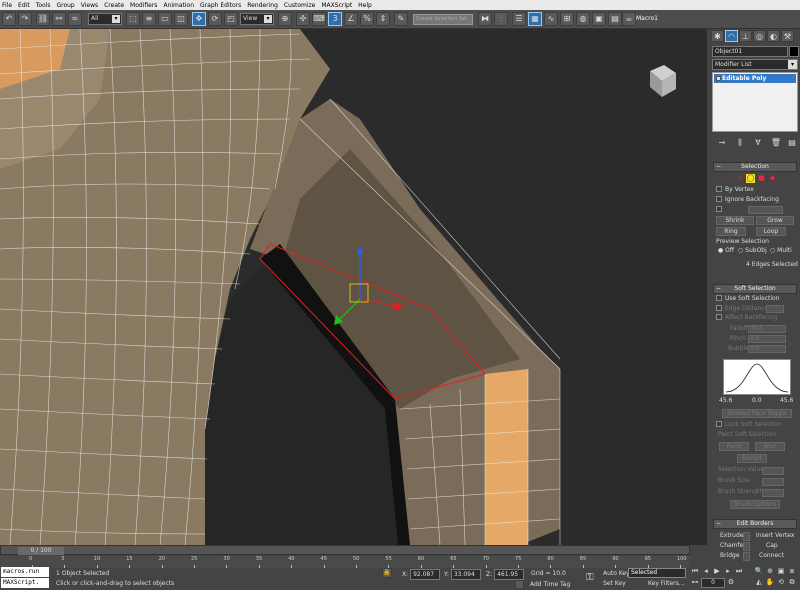 The height and width of the screenshot is (590, 800). What do you see at coordinates (749, 425) in the screenshot?
I see `lock-soft-selection-checkbox: Lock Soft Selection` at bounding box center [749, 425].